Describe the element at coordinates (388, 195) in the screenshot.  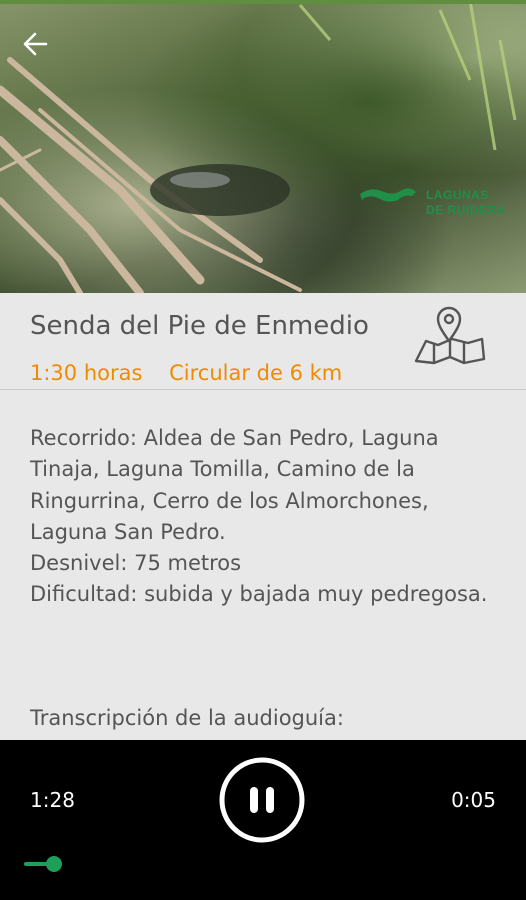
I see `lagoon-logo-icon` at that location.